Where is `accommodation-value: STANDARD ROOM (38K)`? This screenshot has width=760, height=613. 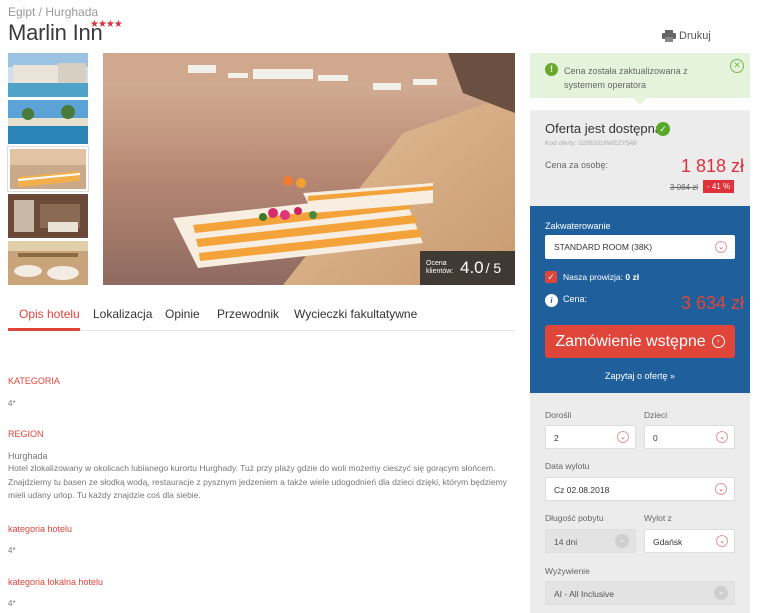
accommodation-value: STANDARD ROOM (38K) is located at coordinates (603, 247).